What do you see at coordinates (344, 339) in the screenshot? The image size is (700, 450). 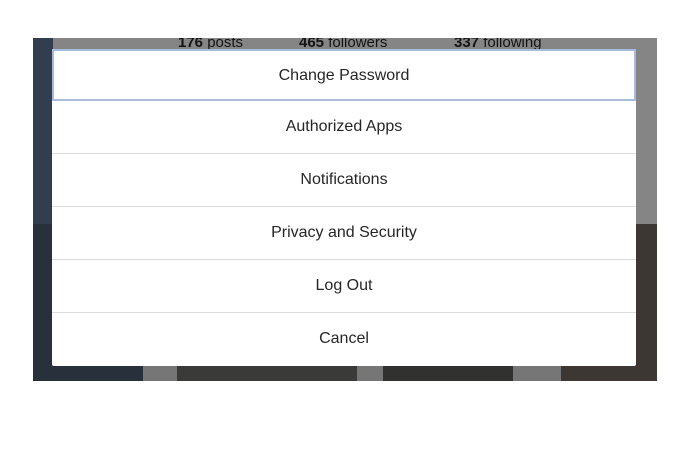 I see `cancel-button: Cancel` at bounding box center [344, 339].